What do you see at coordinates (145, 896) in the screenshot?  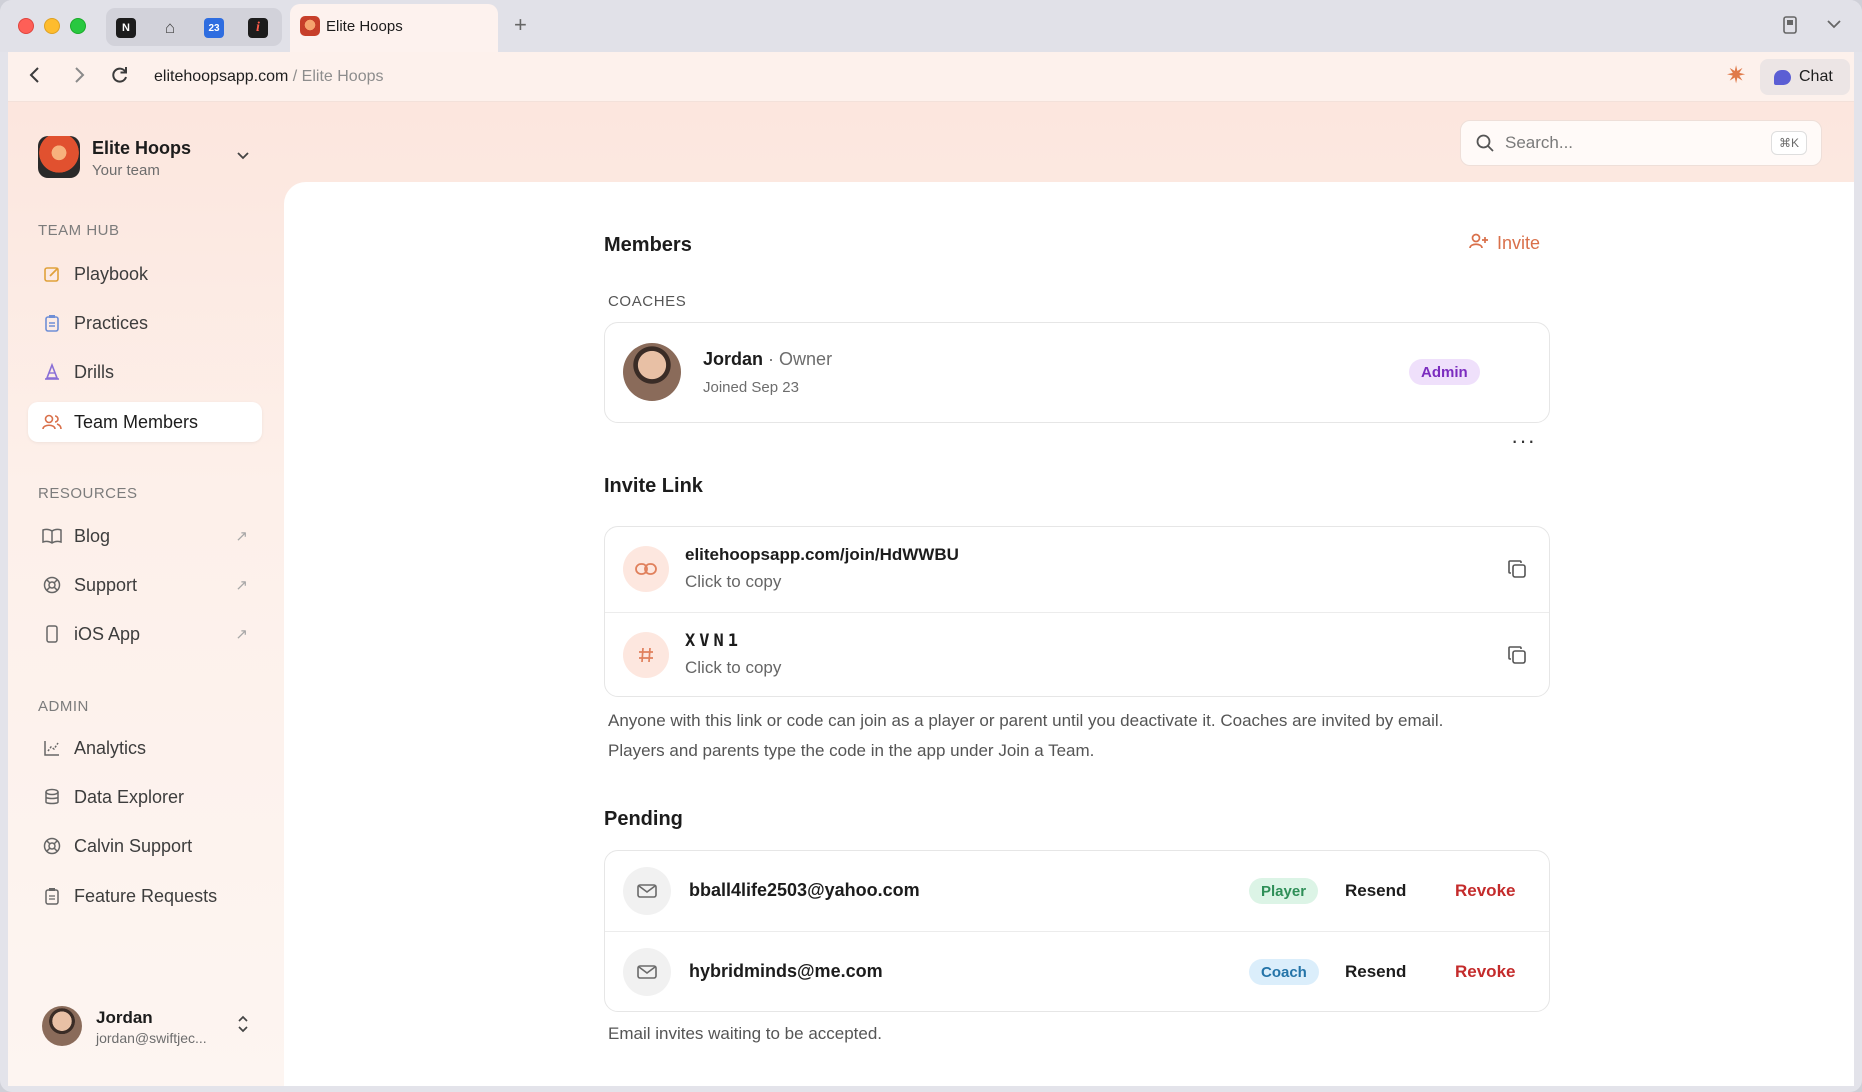 I see `sidebar-item-feature-requests: Feature Requests` at bounding box center [145, 896].